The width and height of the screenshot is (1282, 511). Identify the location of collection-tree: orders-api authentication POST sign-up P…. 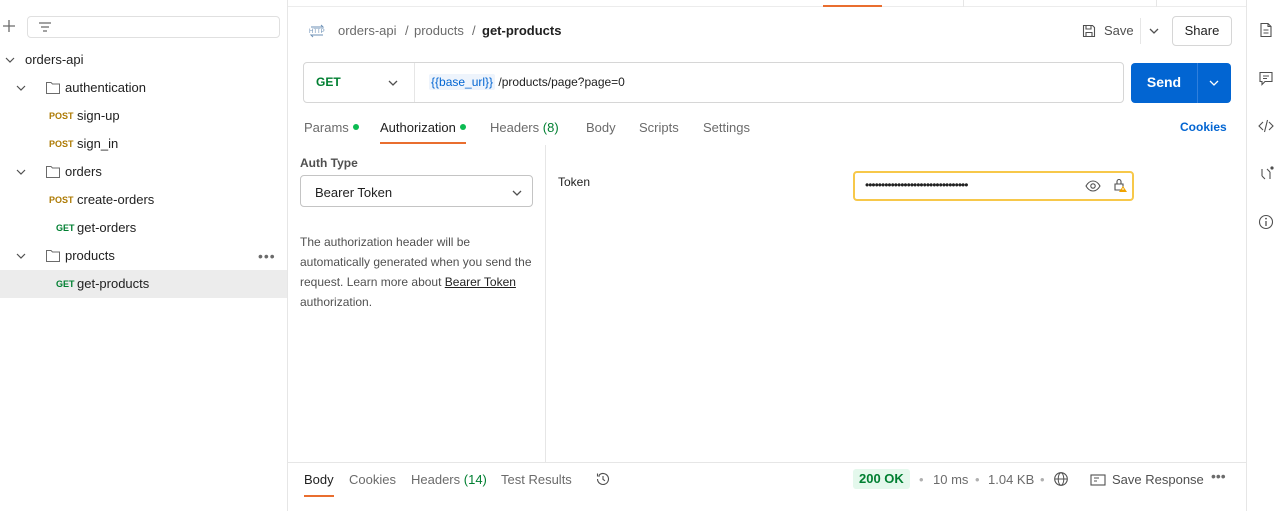
(143, 172).